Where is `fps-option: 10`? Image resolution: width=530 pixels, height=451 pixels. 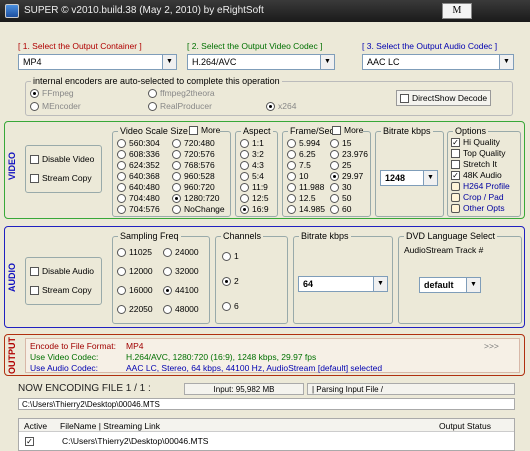 fps-option: 10 is located at coordinates (297, 176).